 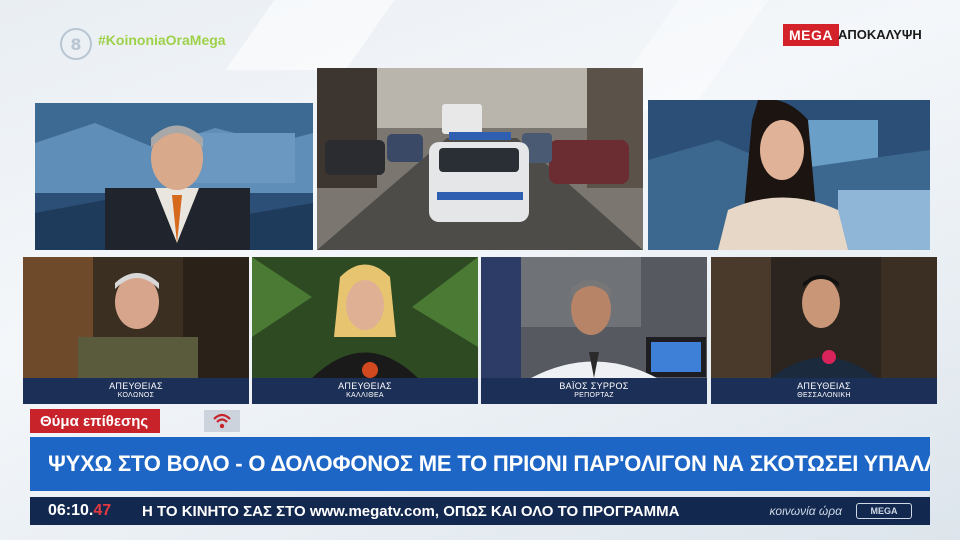 I want to click on background-streak, so click(x=310, y=35).